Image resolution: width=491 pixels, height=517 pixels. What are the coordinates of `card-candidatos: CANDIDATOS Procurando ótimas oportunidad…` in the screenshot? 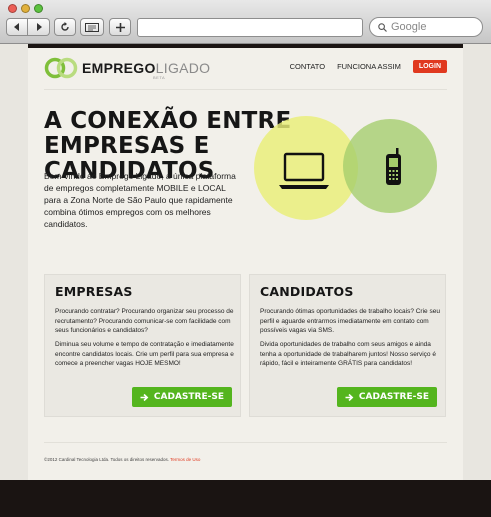 It's located at (347, 345).